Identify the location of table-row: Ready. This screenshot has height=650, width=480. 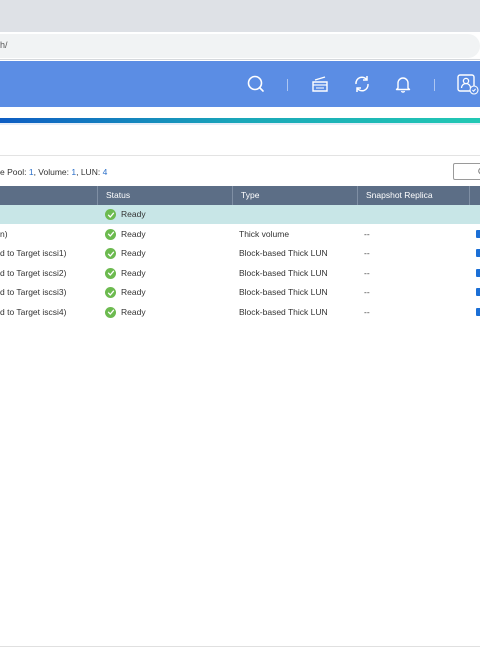
(240, 214).